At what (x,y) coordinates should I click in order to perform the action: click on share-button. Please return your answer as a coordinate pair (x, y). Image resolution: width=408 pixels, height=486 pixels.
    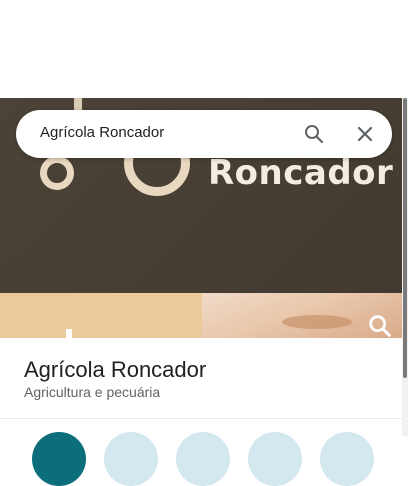
    Looking at the image, I should click on (347, 459).